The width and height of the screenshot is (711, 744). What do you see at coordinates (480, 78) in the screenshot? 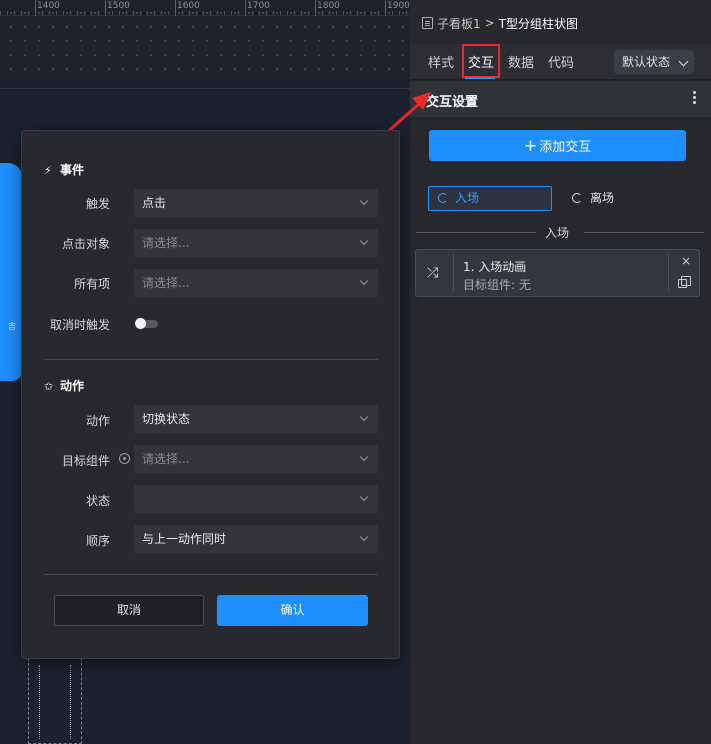
I see `active-tab-indicator` at bounding box center [480, 78].